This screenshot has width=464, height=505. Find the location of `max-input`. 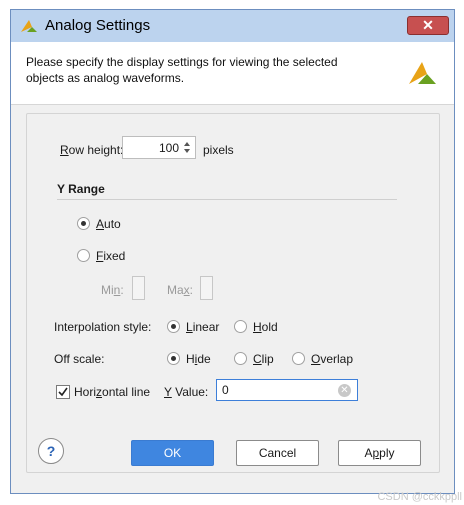

max-input is located at coordinates (206, 288).